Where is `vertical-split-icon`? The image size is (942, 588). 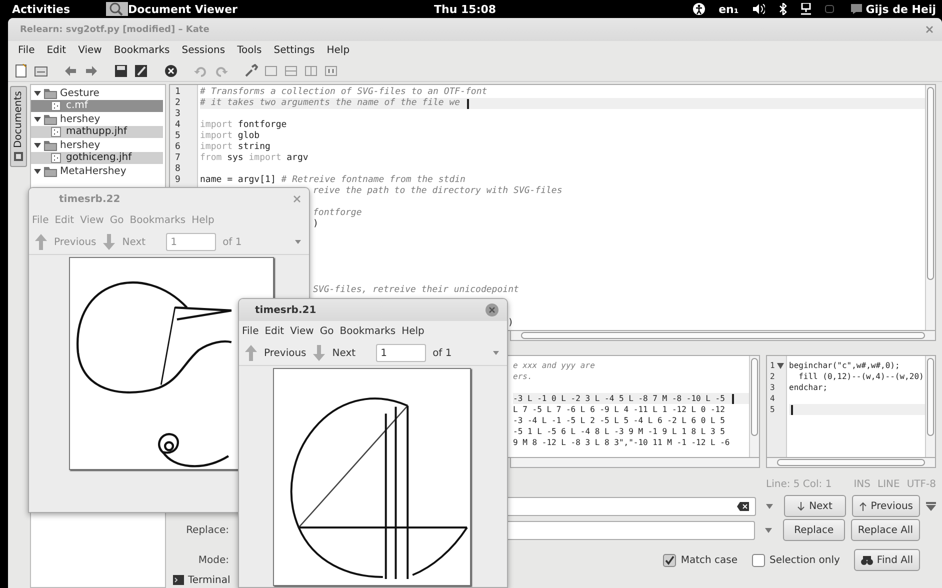 vertical-split-icon is located at coordinates (311, 71).